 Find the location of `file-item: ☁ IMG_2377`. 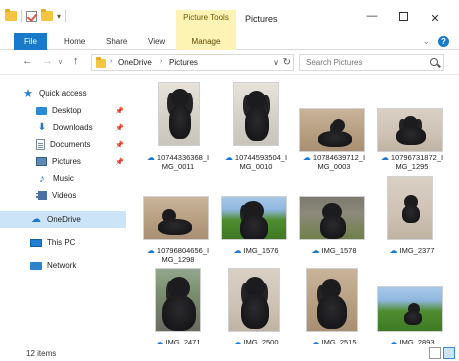

file-item: ☁ IMG_2377 is located at coordinates (410, 219).